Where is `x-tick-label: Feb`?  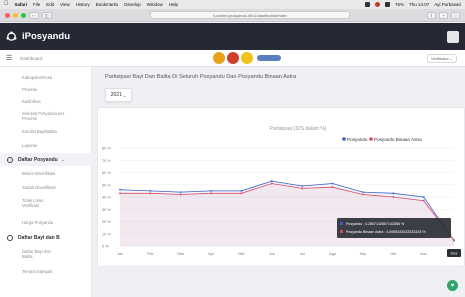
x-tick-label: Feb is located at coordinates (150, 254).